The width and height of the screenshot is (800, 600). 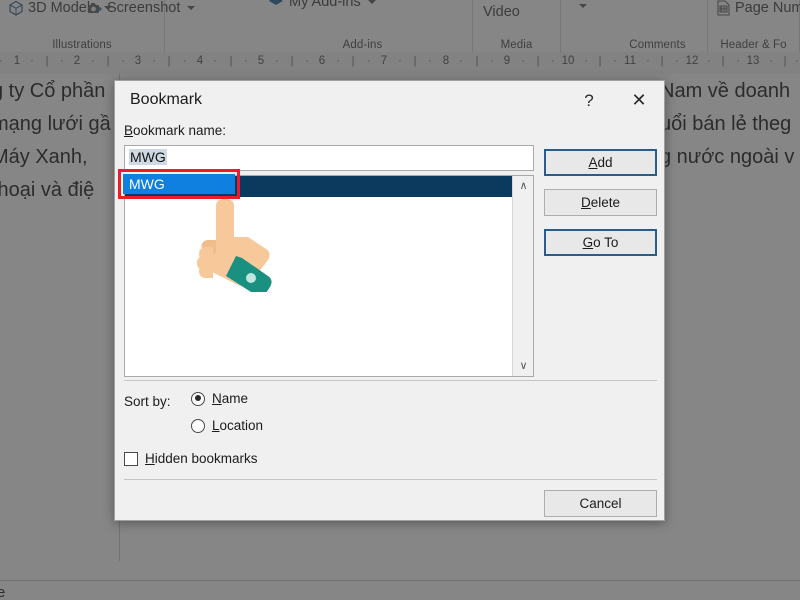 I want to click on ruler-number: 10, so click(x=568, y=61).